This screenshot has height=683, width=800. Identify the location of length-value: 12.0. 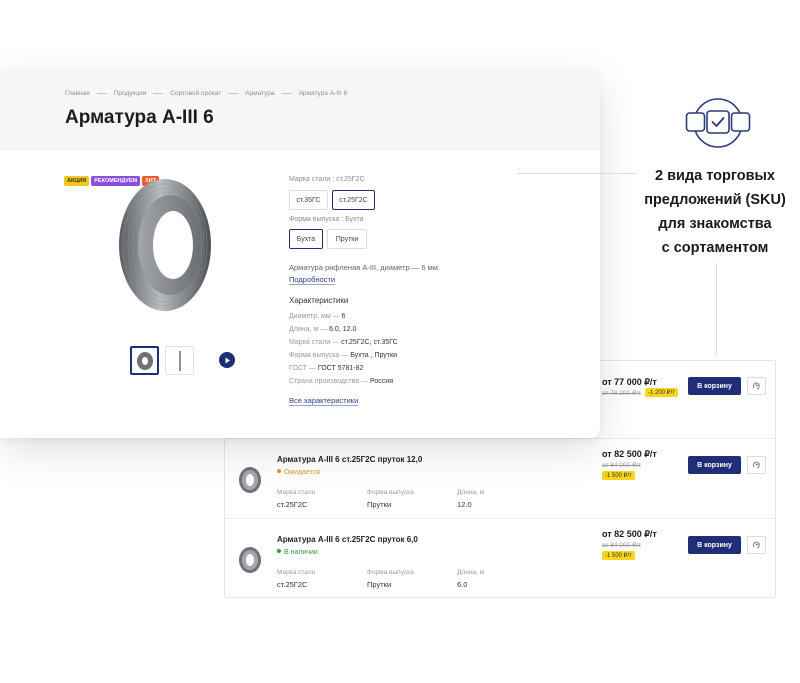
(464, 504).